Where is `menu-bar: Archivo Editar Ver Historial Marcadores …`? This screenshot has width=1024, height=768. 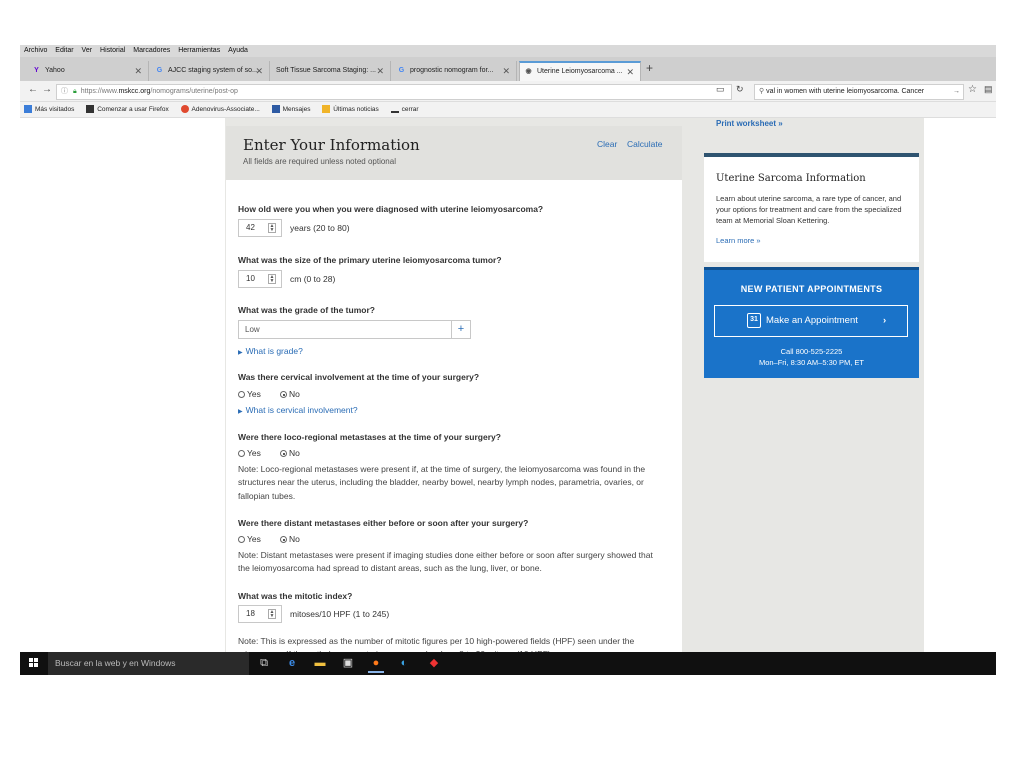 menu-bar: Archivo Editar Ver Historial Marcadores … is located at coordinates (508, 51).